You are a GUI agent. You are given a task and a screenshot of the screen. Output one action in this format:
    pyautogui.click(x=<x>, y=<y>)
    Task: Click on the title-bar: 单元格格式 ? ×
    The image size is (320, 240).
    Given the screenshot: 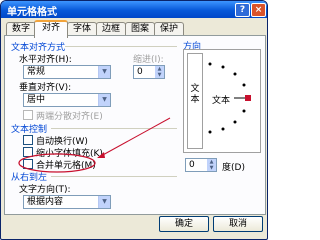 What is the action you would take?
    pyautogui.click(x=134, y=9)
    